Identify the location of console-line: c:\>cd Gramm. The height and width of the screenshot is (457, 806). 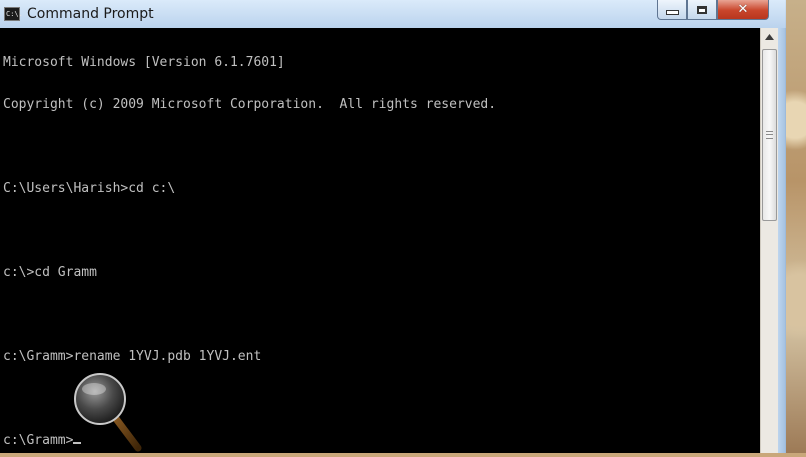
(50, 272).